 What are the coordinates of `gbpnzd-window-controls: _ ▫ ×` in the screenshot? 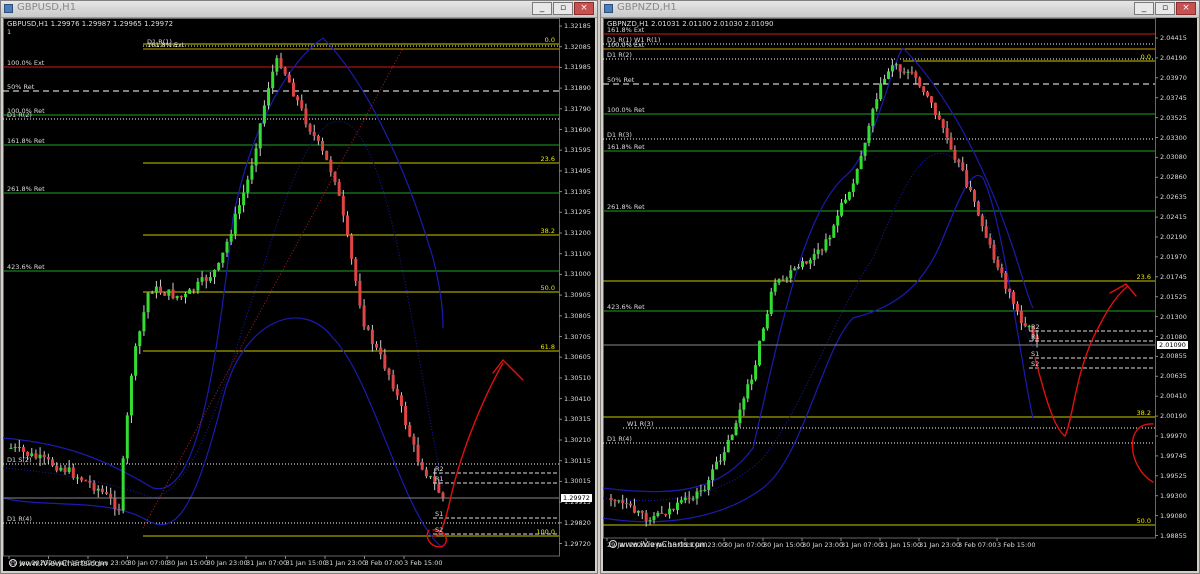 It's located at (1165, 8).